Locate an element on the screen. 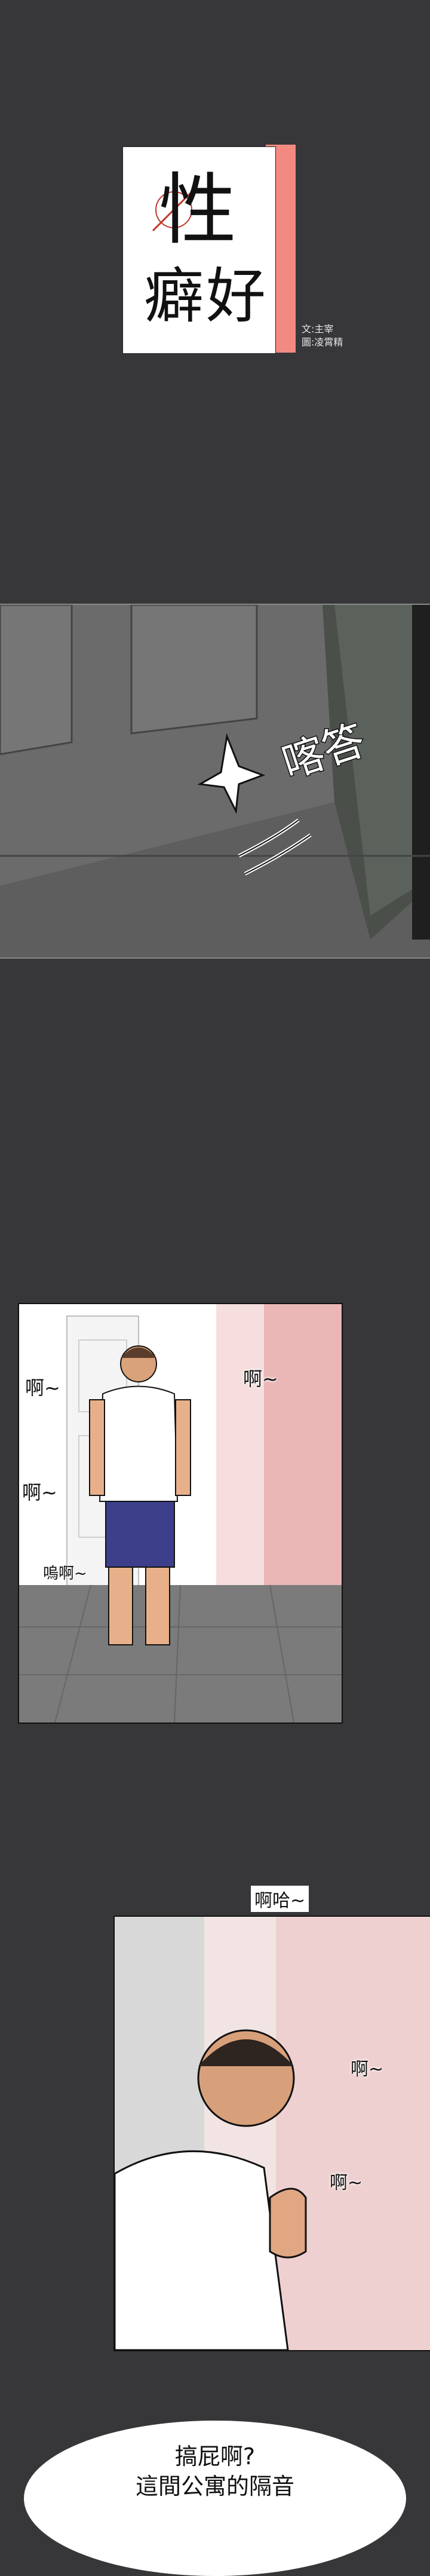 The width and height of the screenshot is (430, 2576). man-panel: 啊~ 啊~ is located at coordinates (271, 2133).